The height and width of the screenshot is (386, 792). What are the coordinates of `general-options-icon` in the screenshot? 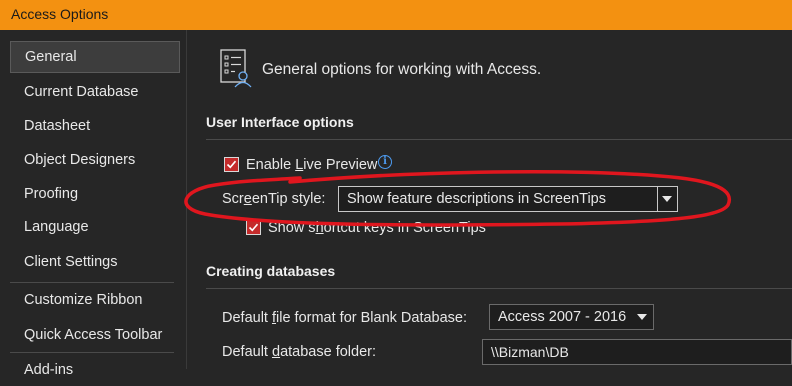 It's located at (236, 68).